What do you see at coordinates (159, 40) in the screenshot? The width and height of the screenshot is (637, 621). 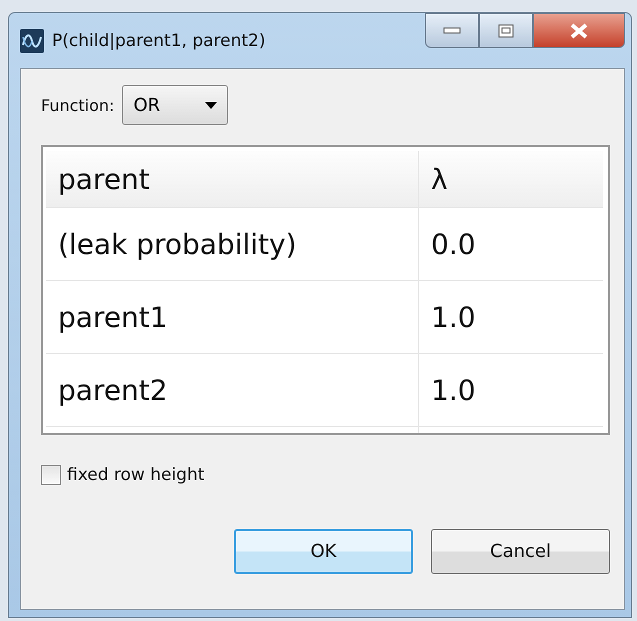 I see `window-title: P(child|parent1, parent2)` at bounding box center [159, 40].